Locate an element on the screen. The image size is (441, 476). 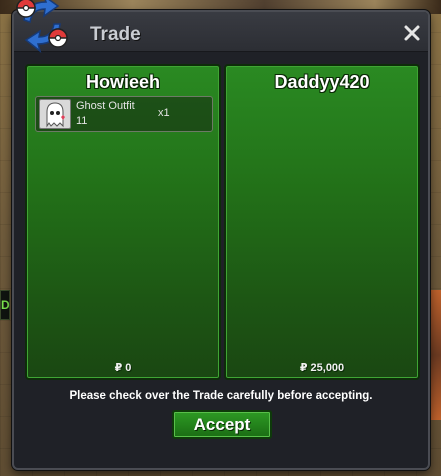
item-name: Ghost Outfit is located at coordinates (105, 106).